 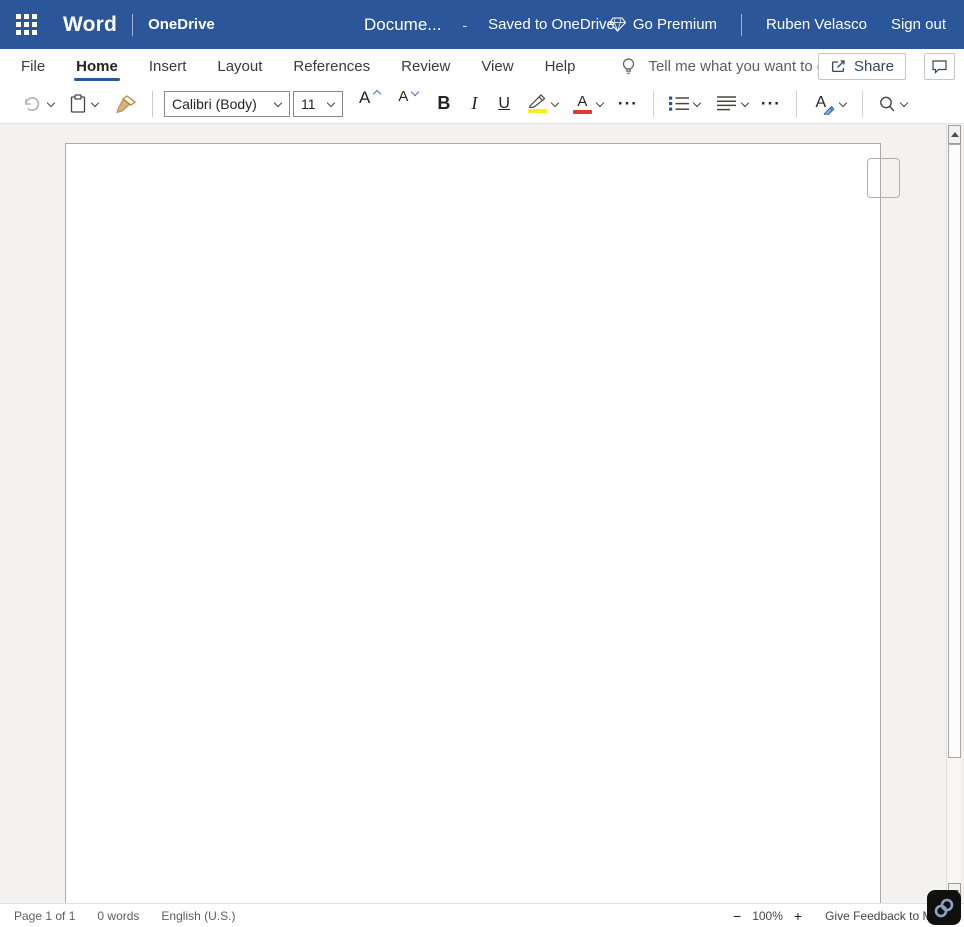 What do you see at coordinates (377, 93) in the screenshot?
I see `grow-font-caret-icon` at bounding box center [377, 93].